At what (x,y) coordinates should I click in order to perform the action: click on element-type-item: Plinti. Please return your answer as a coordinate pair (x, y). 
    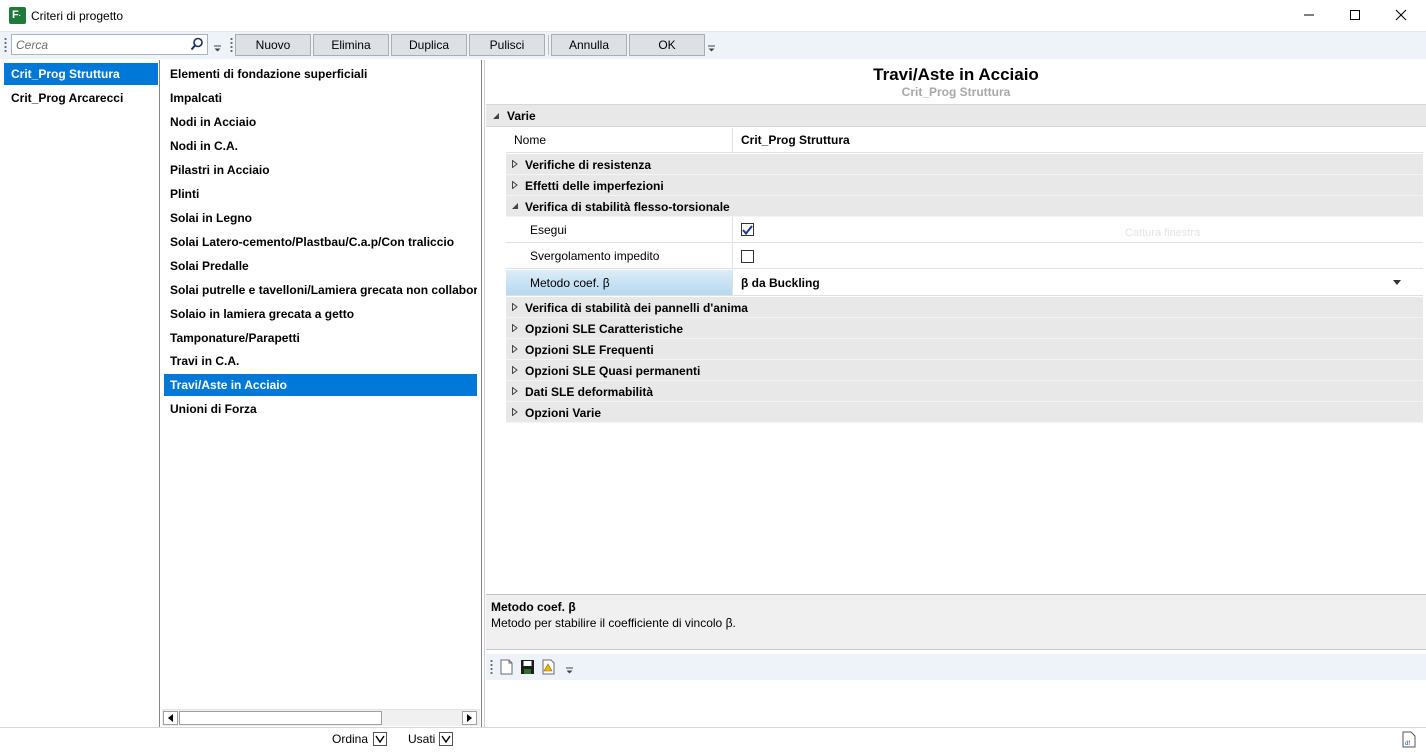
    Looking at the image, I should click on (320, 194).